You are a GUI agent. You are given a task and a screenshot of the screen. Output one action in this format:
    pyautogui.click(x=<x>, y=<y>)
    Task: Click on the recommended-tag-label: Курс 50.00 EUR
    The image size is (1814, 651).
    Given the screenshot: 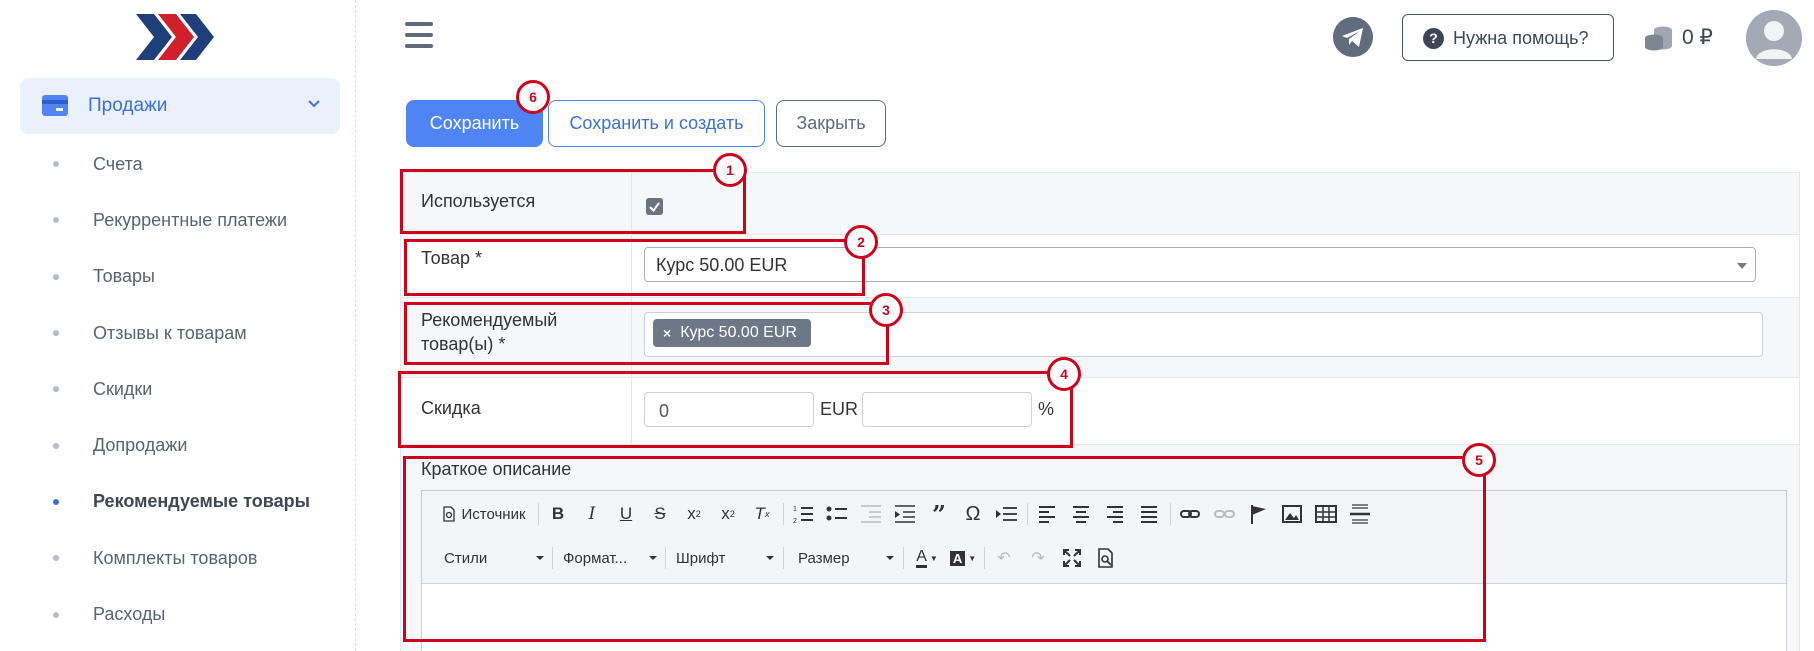 What is the action you would take?
    pyautogui.click(x=738, y=332)
    